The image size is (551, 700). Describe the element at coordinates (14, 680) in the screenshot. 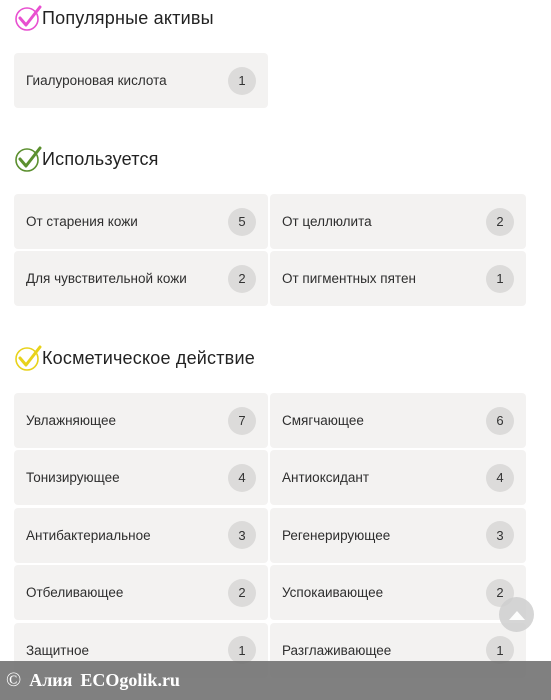

I see `copyright-symbol: ©` at that location.